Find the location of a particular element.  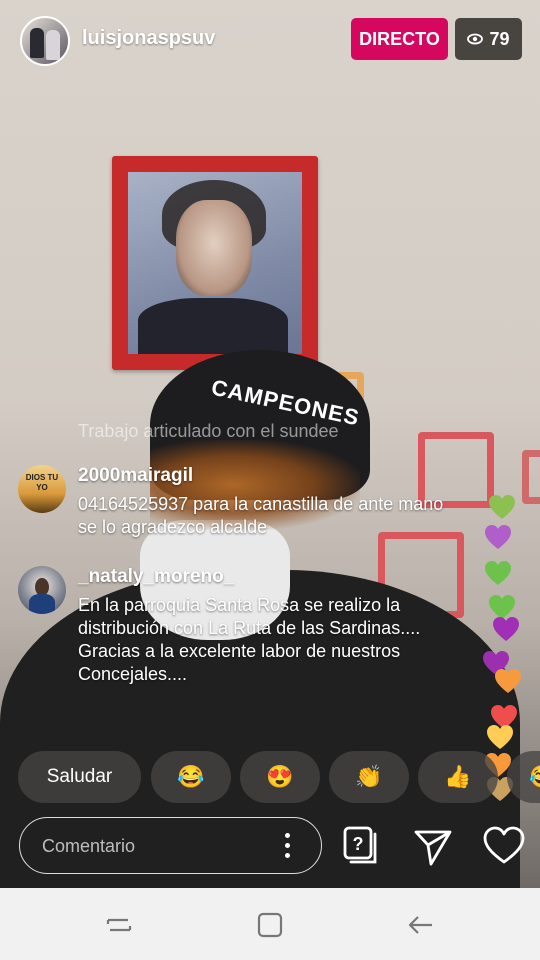

commenter-avatar: DIOS TU YO is located at coordinates (42, 489).